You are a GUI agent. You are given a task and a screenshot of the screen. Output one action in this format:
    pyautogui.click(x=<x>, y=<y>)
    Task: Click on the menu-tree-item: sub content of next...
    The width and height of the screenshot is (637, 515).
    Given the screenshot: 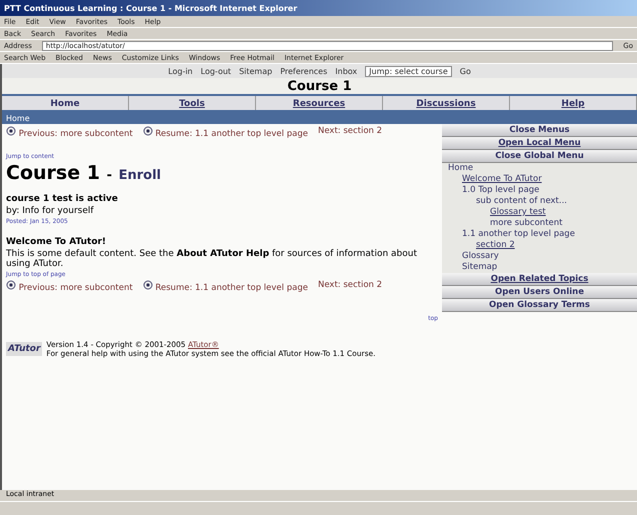 What is the action you would take?
    pyautogui.click(x=539, y=201)
    